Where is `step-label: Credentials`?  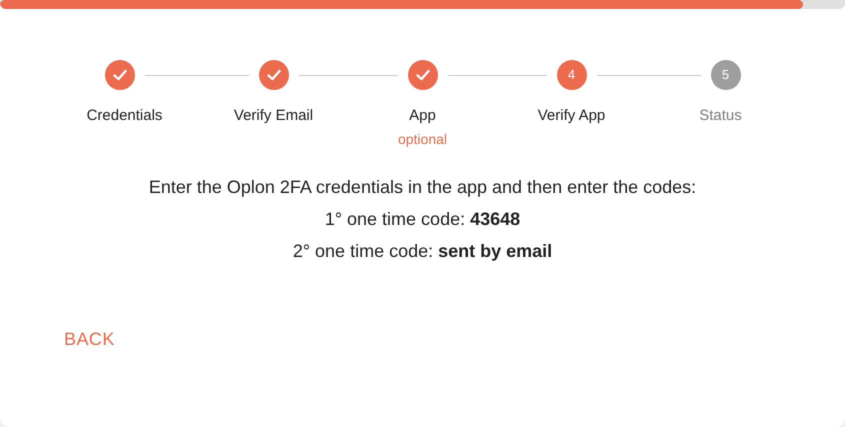
step-label: Credentials is located at coordinates (124, 116).